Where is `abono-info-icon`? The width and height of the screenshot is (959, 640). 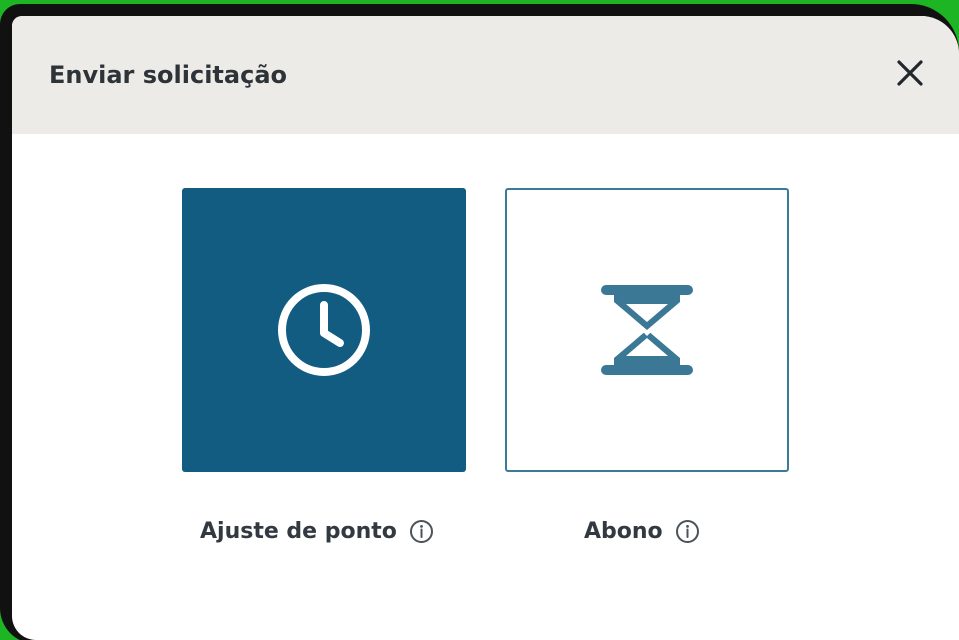 abono-info-icon is located at coordinates (688, 531).